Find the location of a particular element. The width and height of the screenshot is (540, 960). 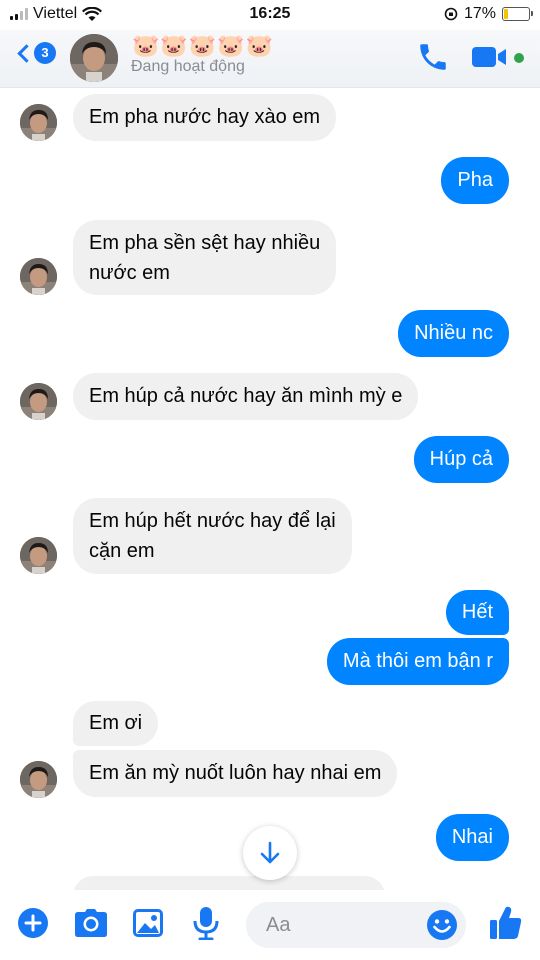

plus-button is located at coordinates (33, 923).